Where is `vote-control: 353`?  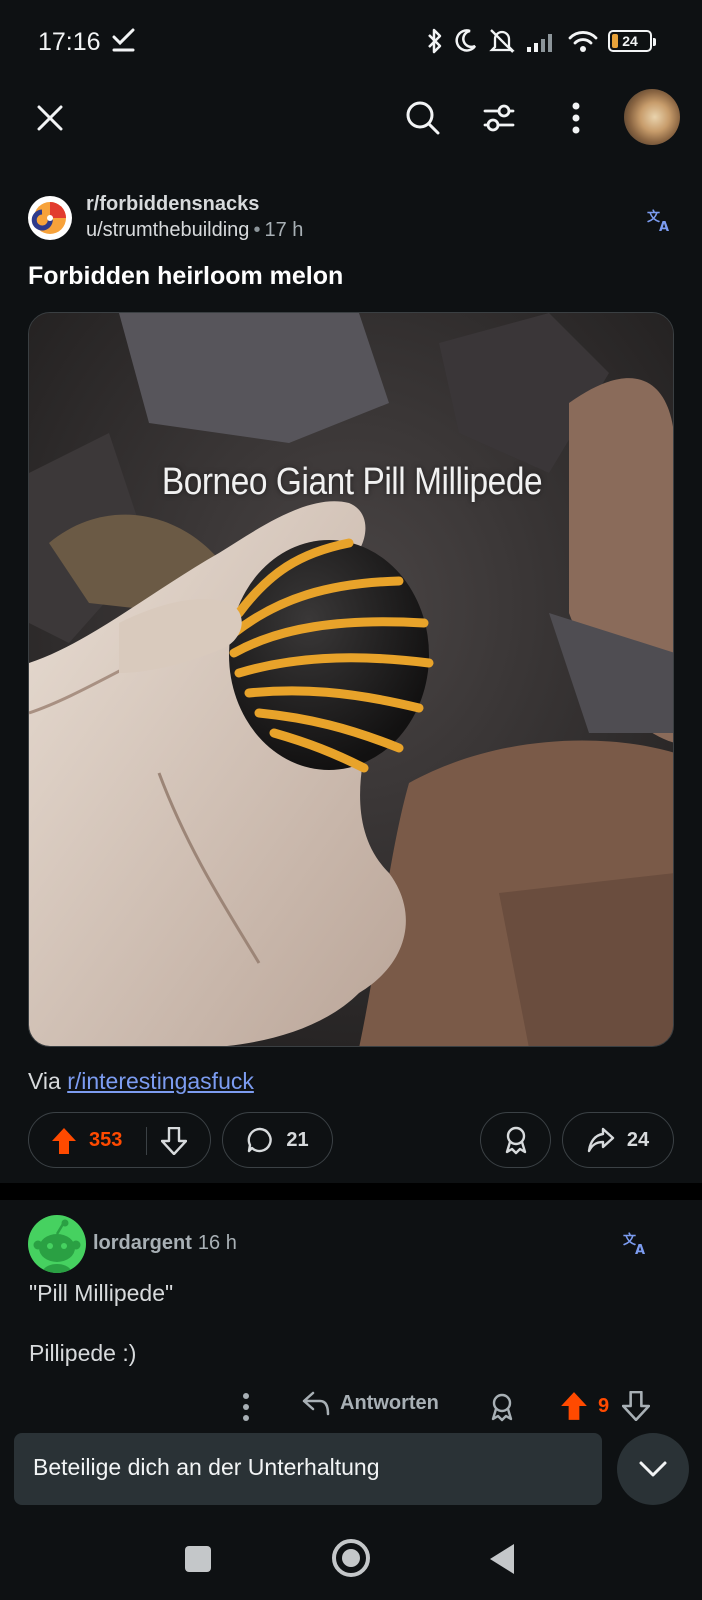 vote-control: 353 is located at coordinates (119, 1140).